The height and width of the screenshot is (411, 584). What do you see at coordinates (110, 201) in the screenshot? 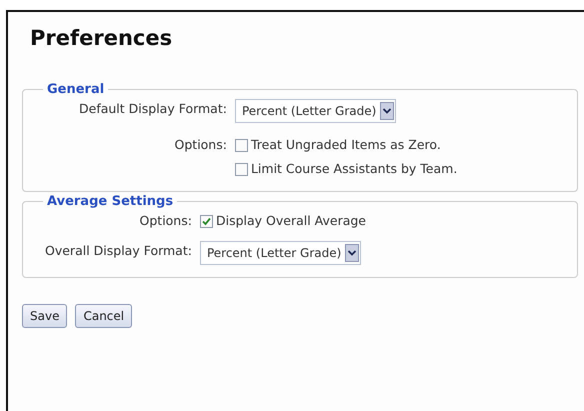
I see `group-legend: Average Settings` at bounding box center [110, 201].